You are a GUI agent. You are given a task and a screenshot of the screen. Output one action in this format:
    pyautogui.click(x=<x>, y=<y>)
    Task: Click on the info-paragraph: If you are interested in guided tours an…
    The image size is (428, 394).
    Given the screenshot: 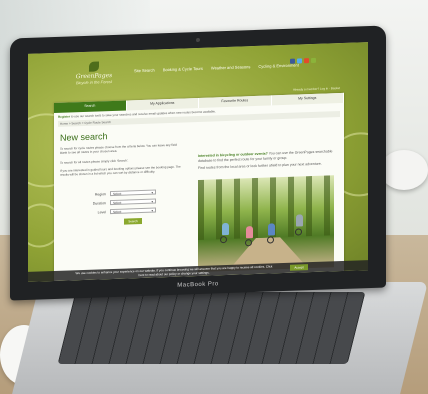 What is the action you would take?
    pyautogui.click(x=120, y=170)
    